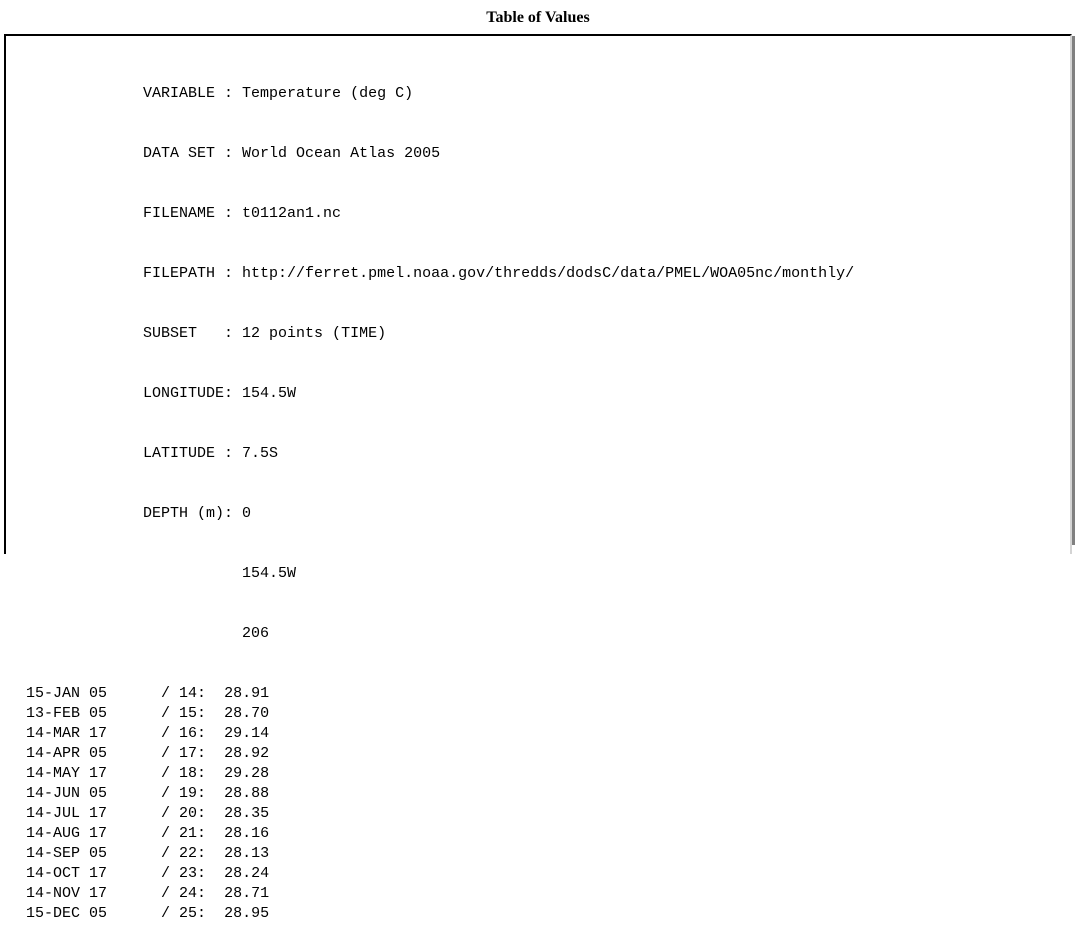 The height and width of the screenshot is (944, 1081). What do you see at coordinates (269, 393) in the screenshot?
I see `longitude-value: 154.5W` at bounding box center [269, 393].